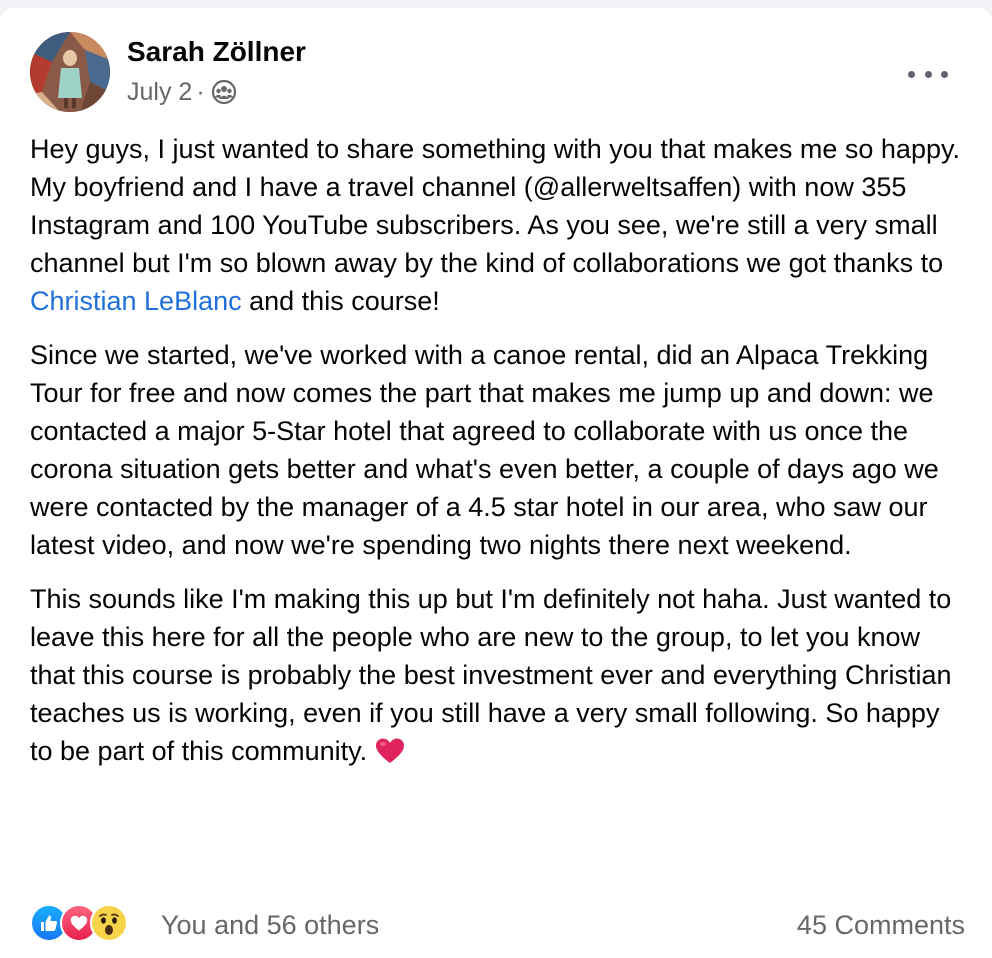  I want to click on group-icon, so click(224, 92).